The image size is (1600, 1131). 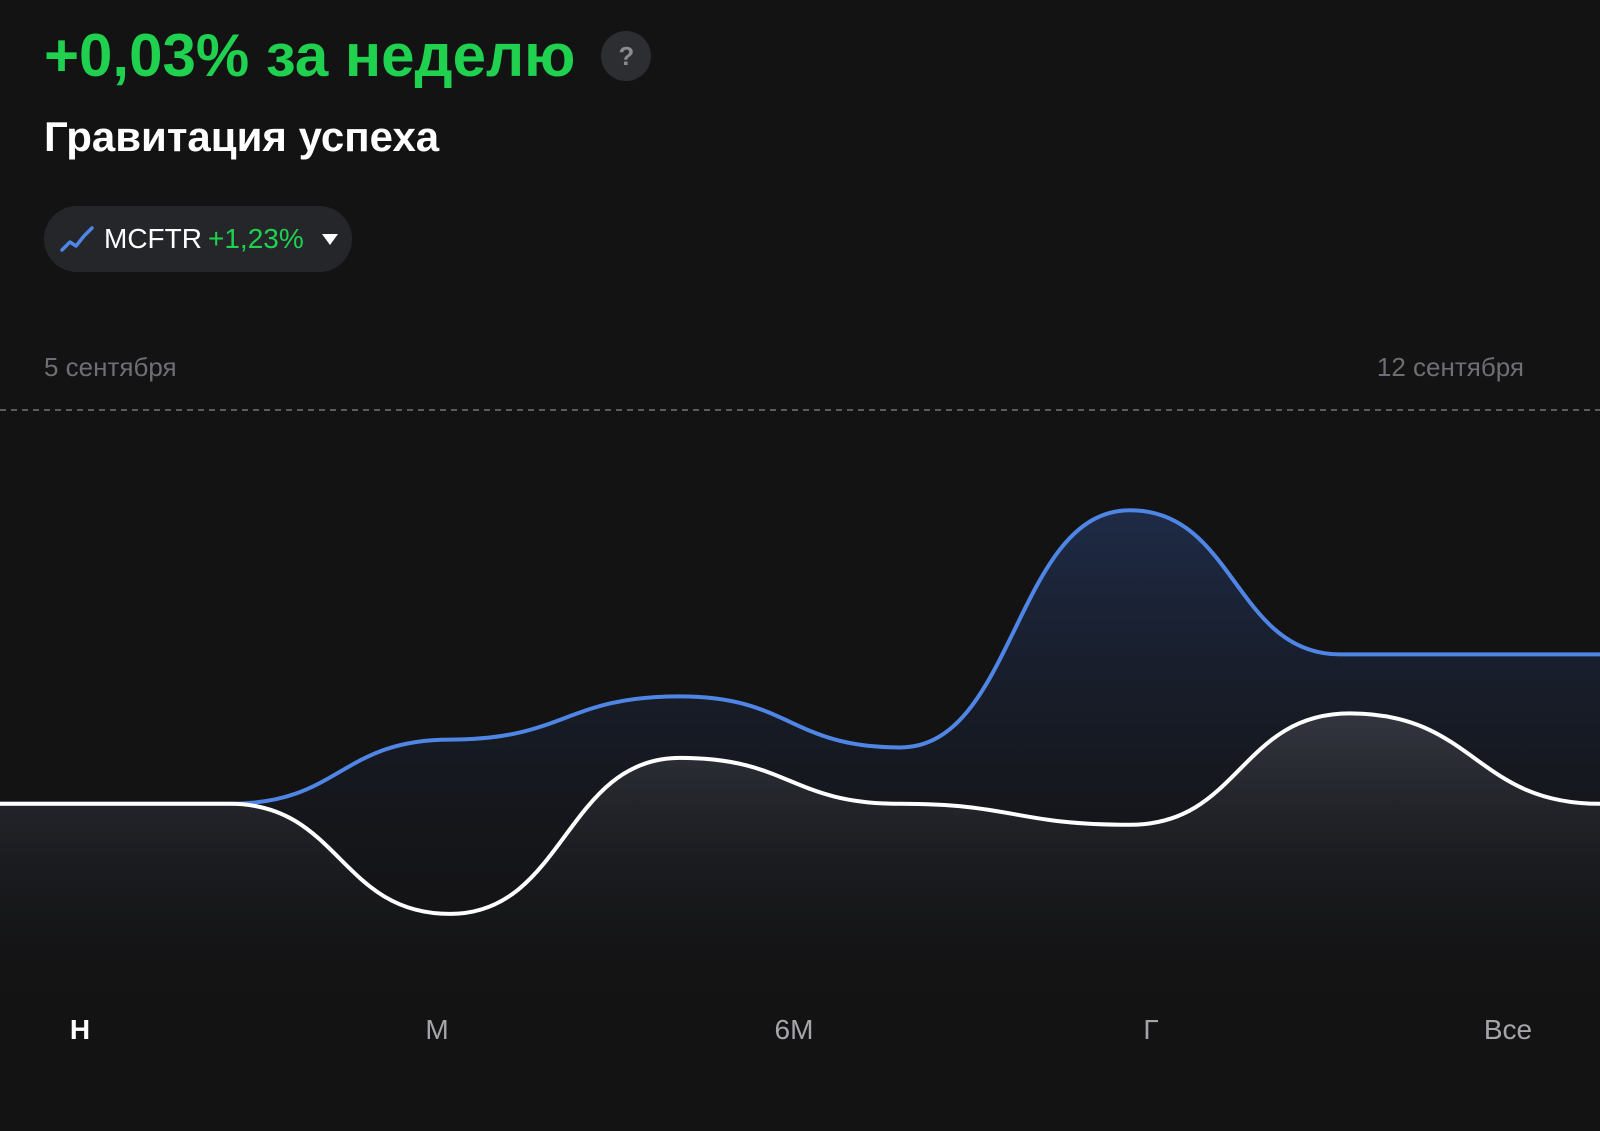 I want to click on header-row: +0,03% за неделю ?, so click(x=348, y=56).